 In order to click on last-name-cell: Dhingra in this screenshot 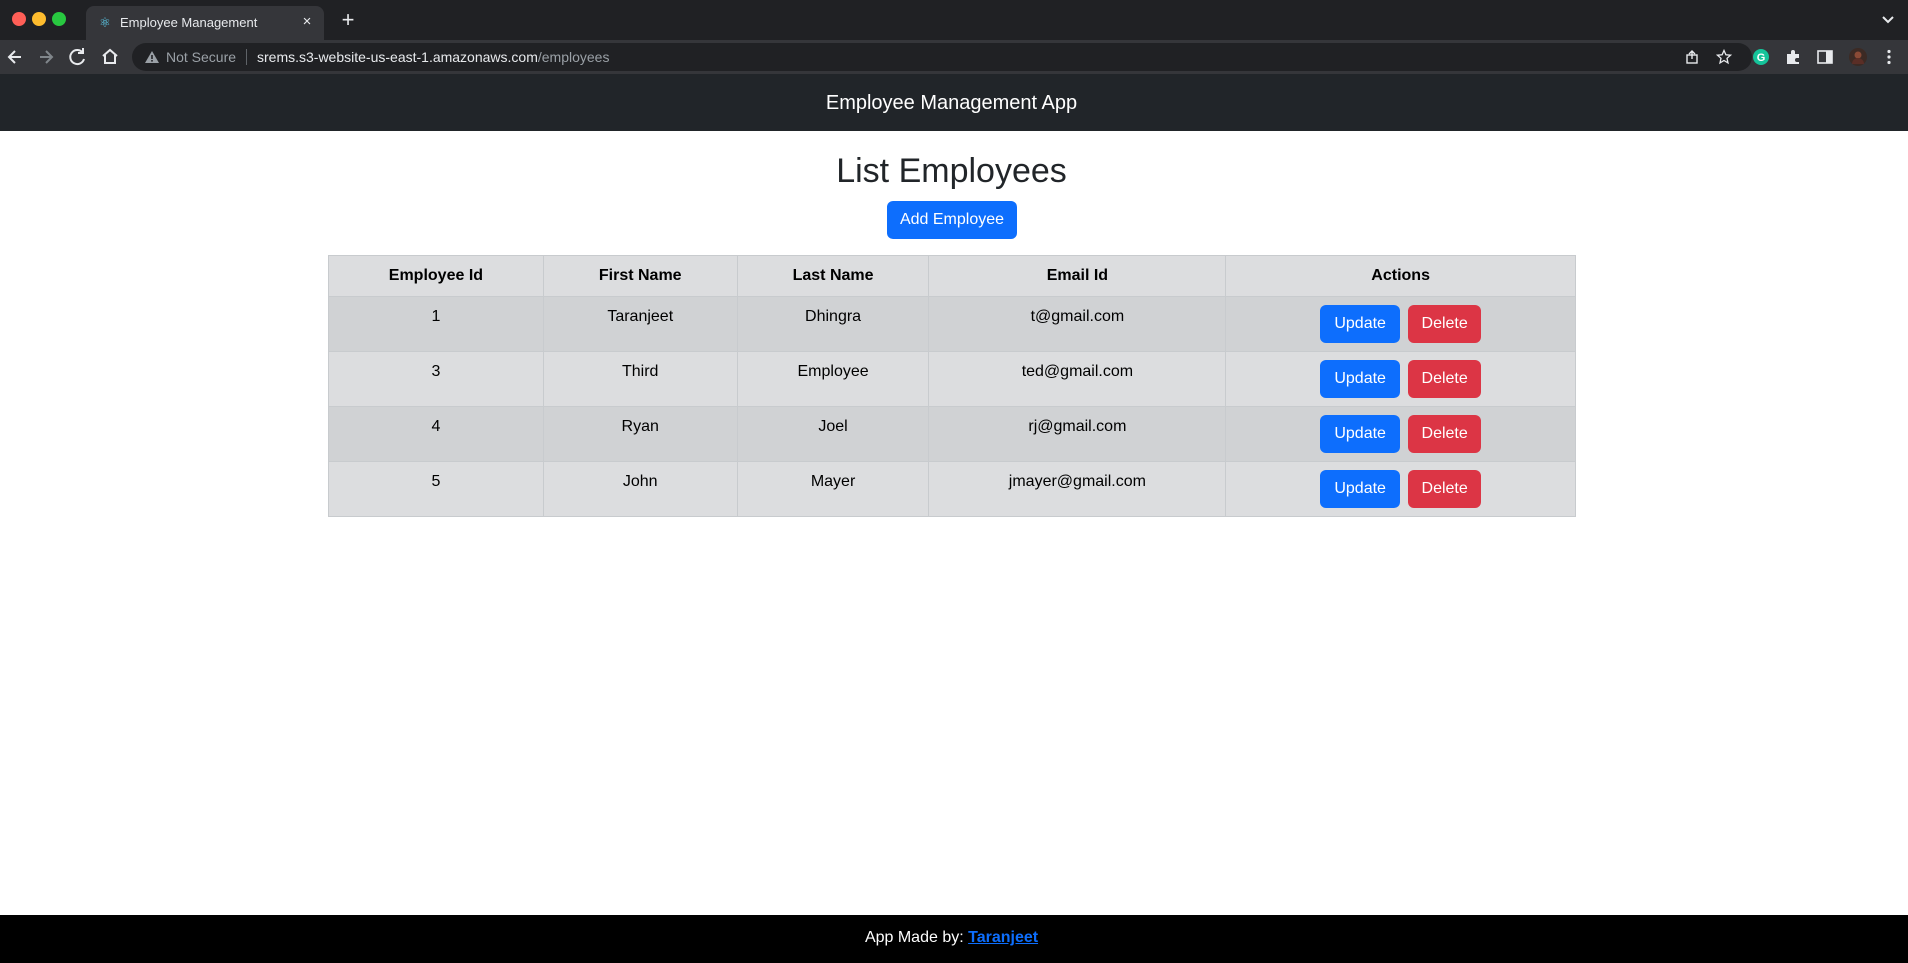, I will do `click(833, 324)`.